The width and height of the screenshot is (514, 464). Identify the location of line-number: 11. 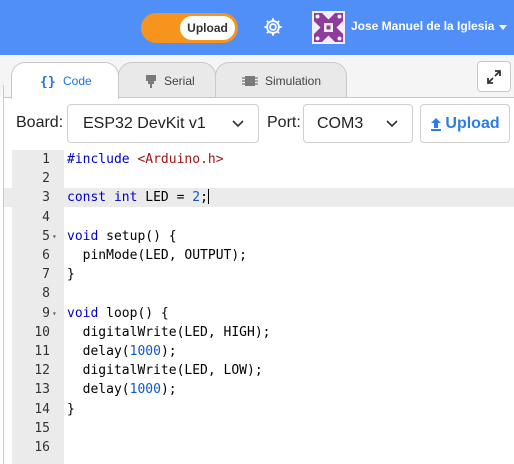
(42, 351).